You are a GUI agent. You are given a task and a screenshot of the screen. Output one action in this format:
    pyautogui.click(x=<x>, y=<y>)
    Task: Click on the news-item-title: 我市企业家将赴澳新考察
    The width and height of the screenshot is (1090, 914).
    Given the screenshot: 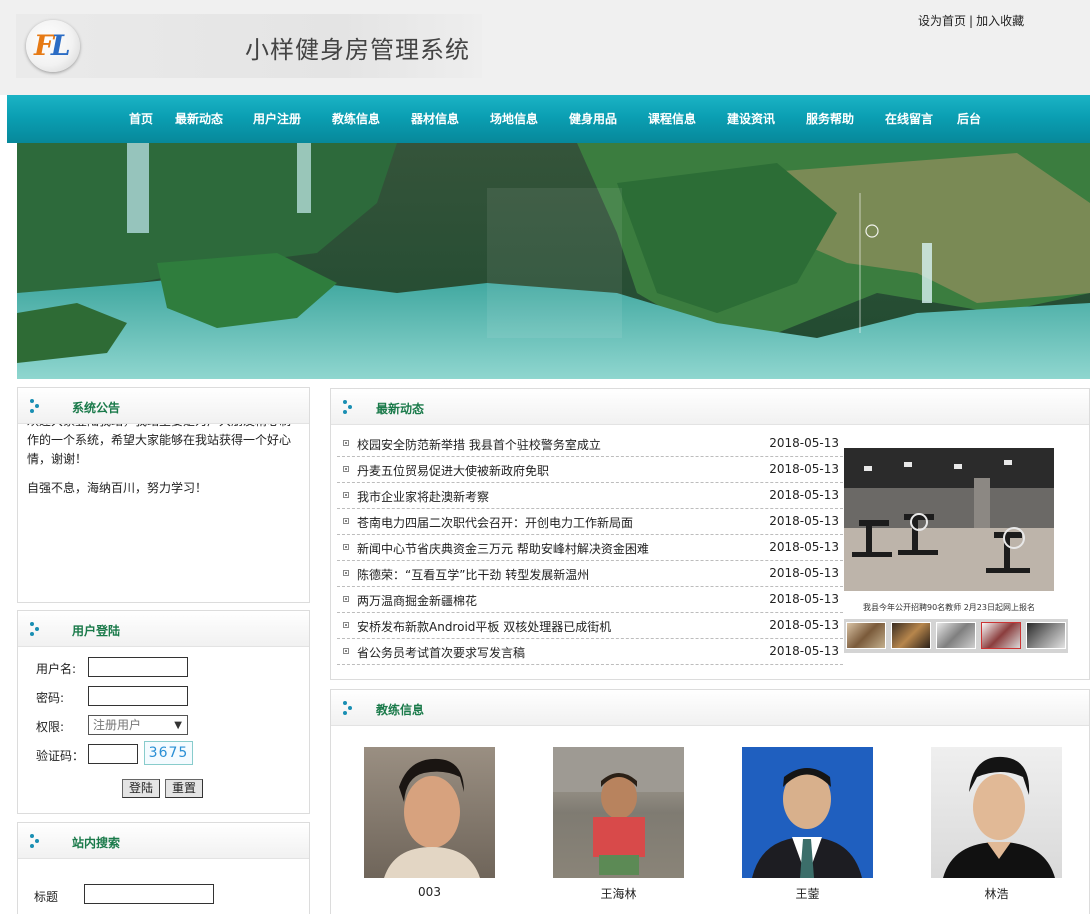 What is the action you would take?
    pyautogui.click(x=423, y=496)
    